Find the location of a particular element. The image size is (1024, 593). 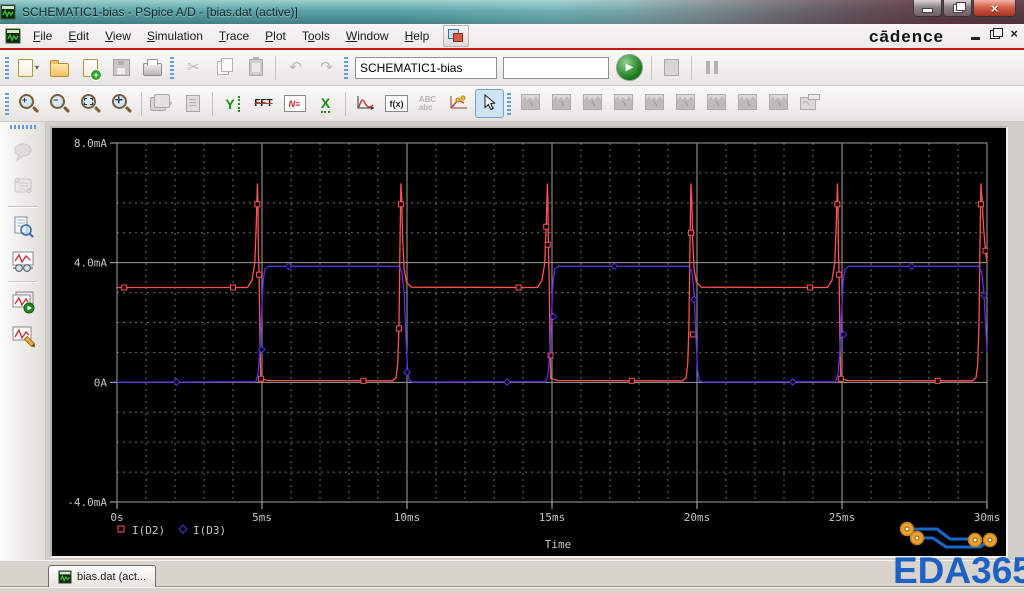

legend-label-id2: I(D2) is located at coordinates (148, 530).